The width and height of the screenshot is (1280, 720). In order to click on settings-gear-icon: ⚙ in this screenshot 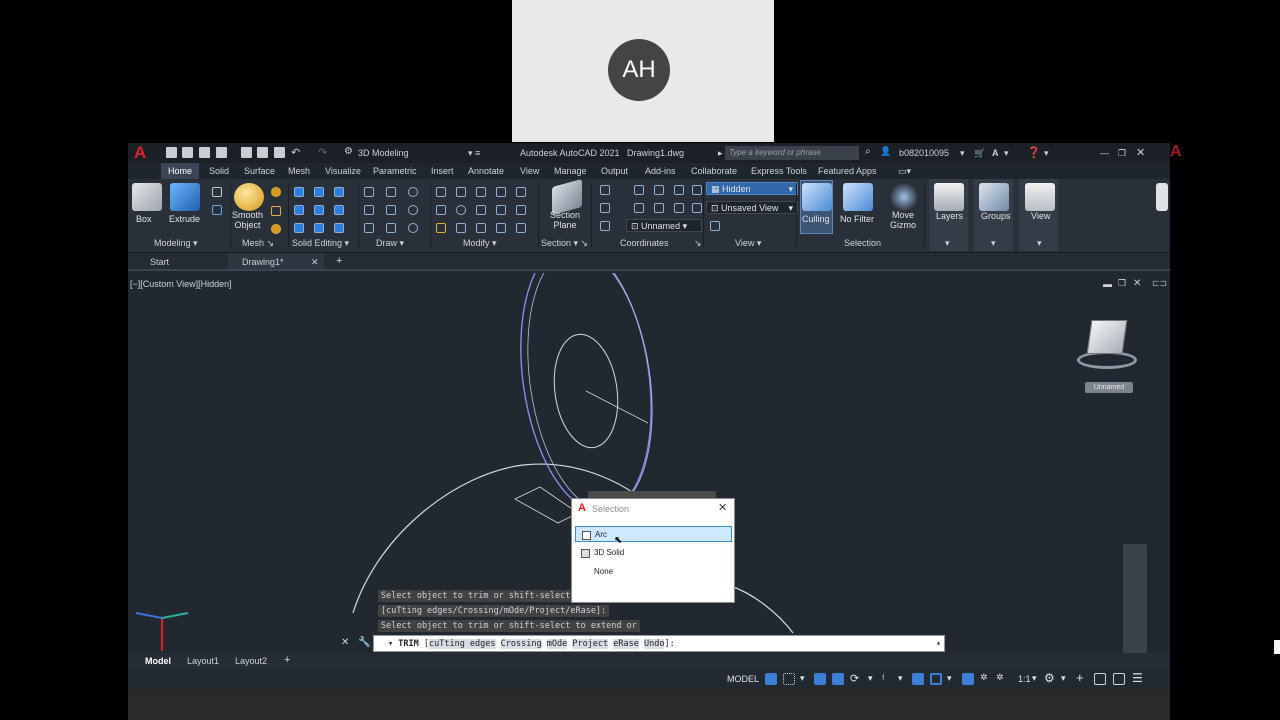, I will do `click(1049, 678)`.